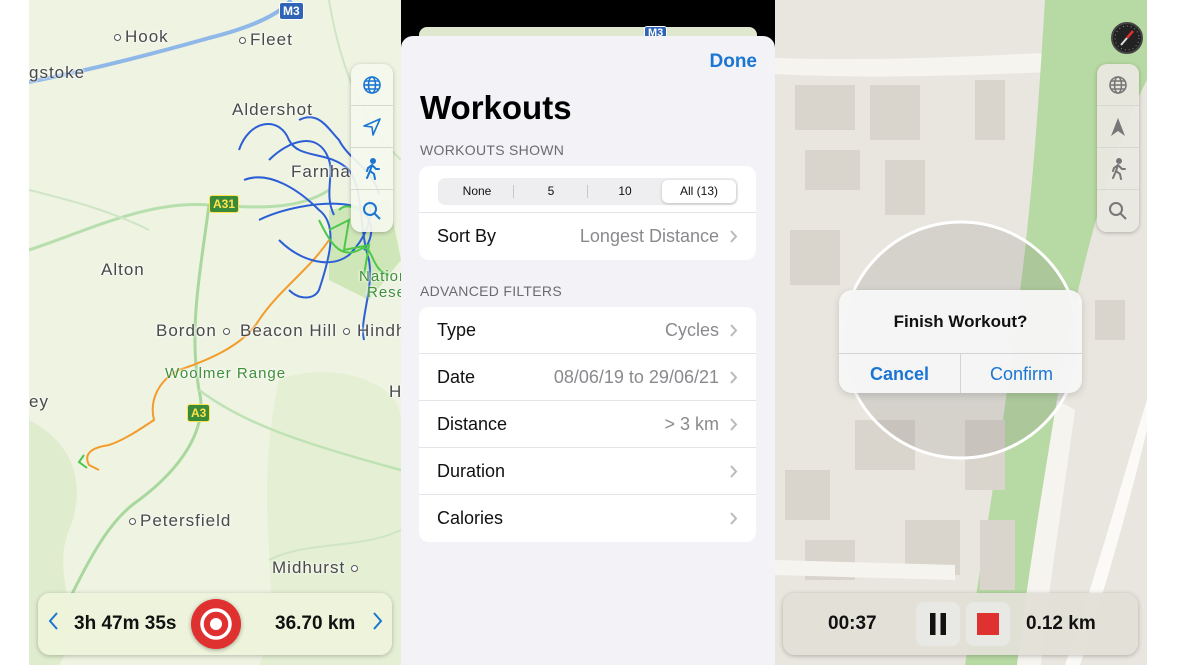  I want to click on a31-shield: A31, so click(224, 204).